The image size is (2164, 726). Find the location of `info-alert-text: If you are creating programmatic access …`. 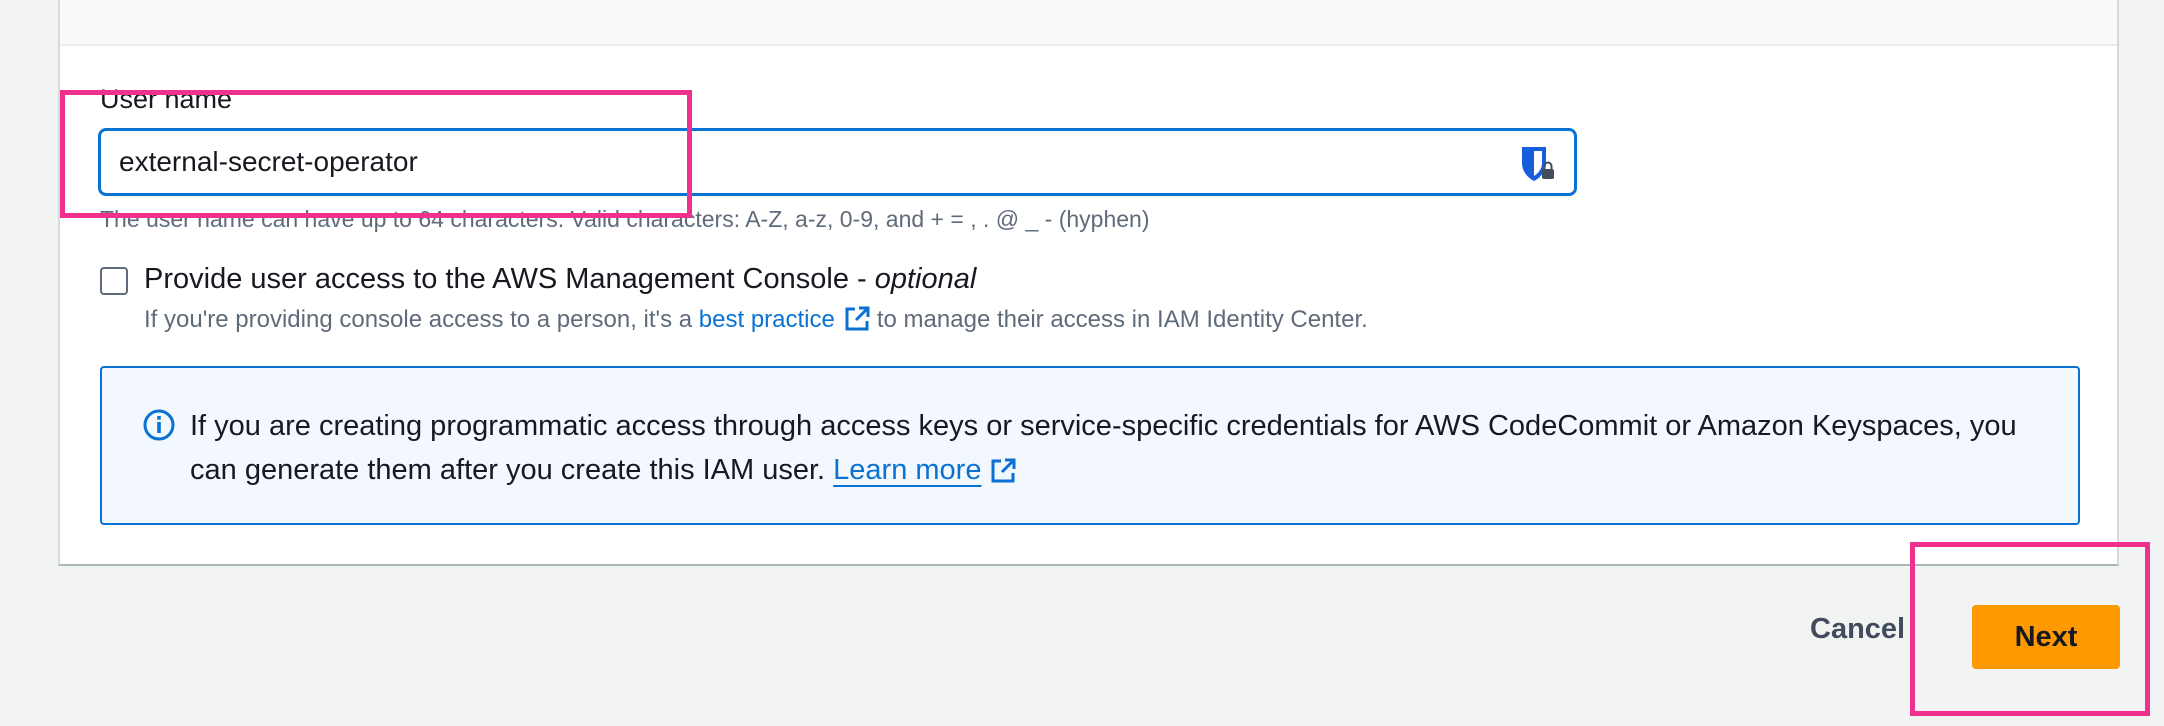

info-alert-text: If you are creating programmatic access … is located at coordinates (1120, 448).